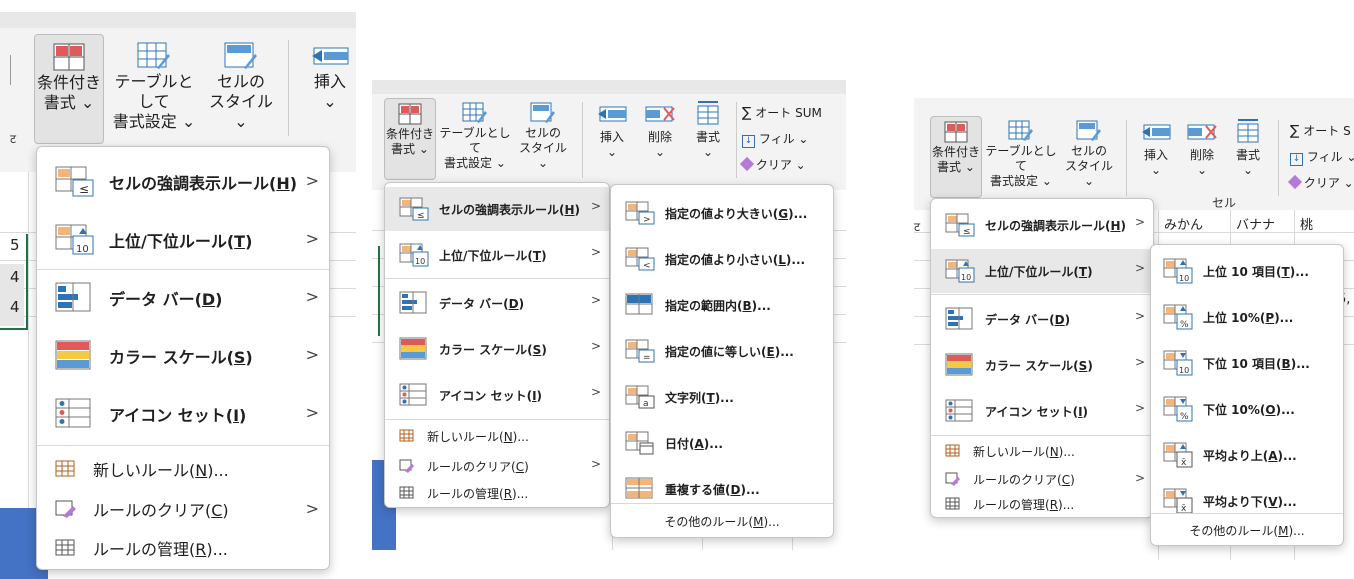 The height and width of the screenshot is (579, 1354). I want to click on less-than-icon: <, so click(640, 259).